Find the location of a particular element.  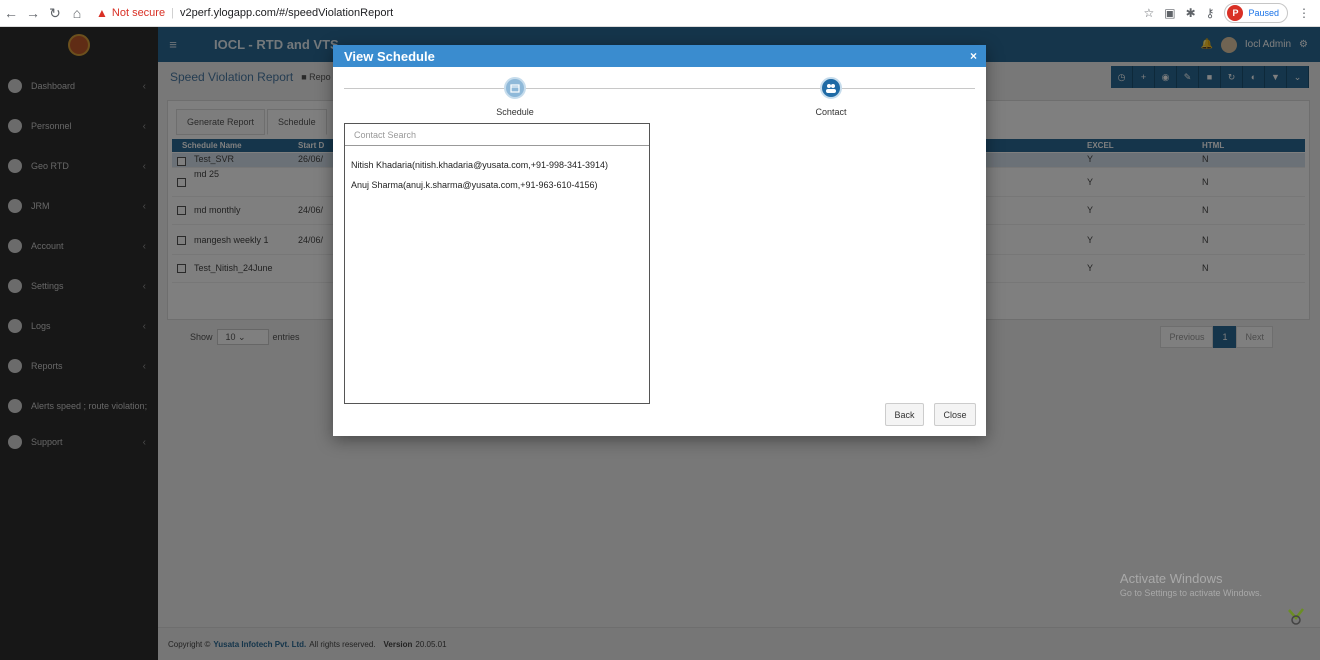

key-icon: ⚷ is located at coordinates (1210, 13).